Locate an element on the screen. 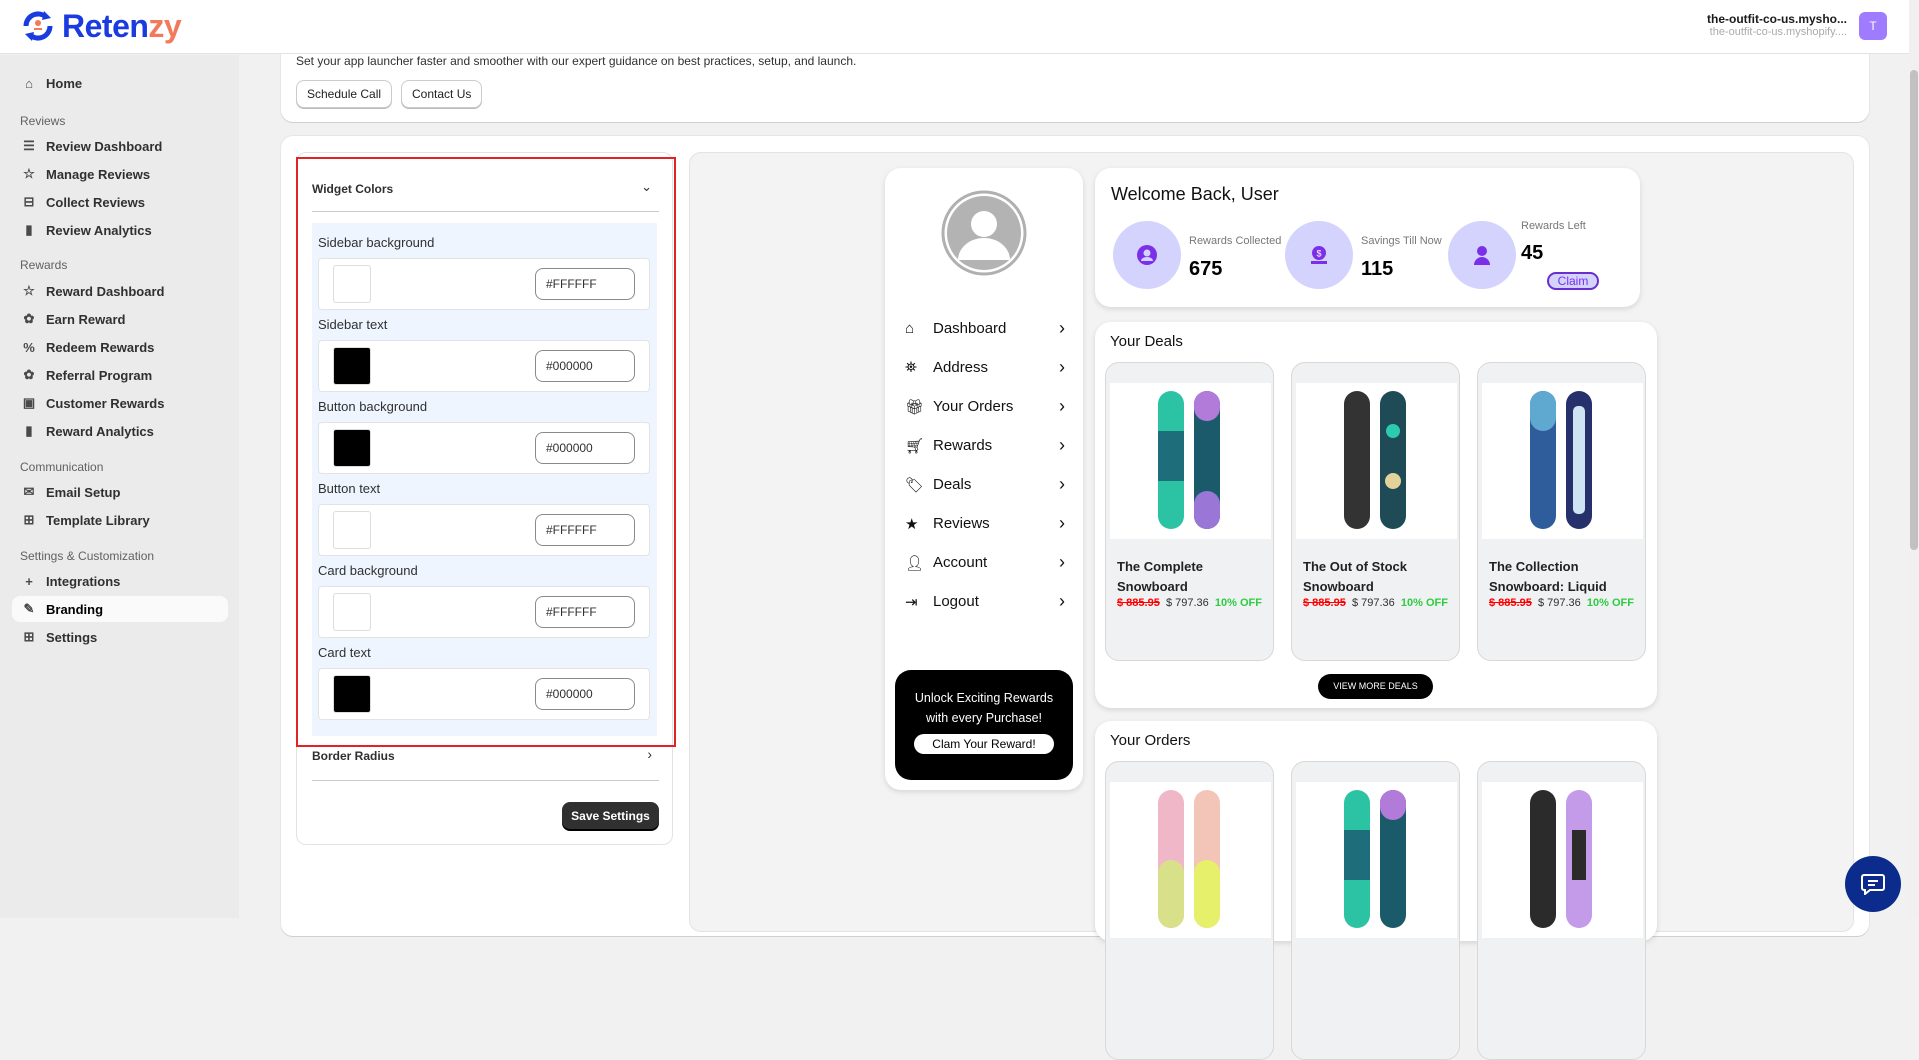  sidebar-item-earn-reward: ✿ Earn Reward is located at coordinates (120, 319).